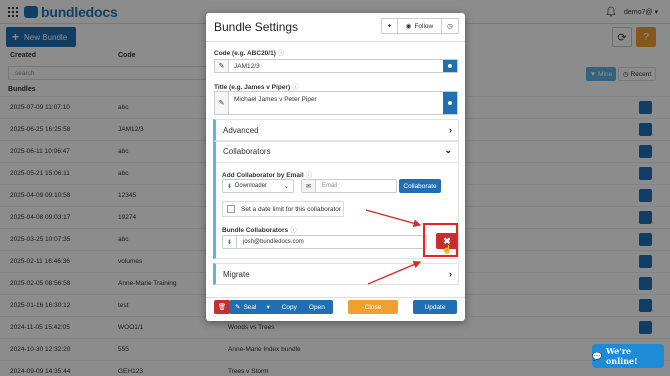 The height and width of the screenshot is (376, 670). Describe the element at coordinates (256, 27) in the screenshot. I see `modal-title: Bundle Settings` at that location.